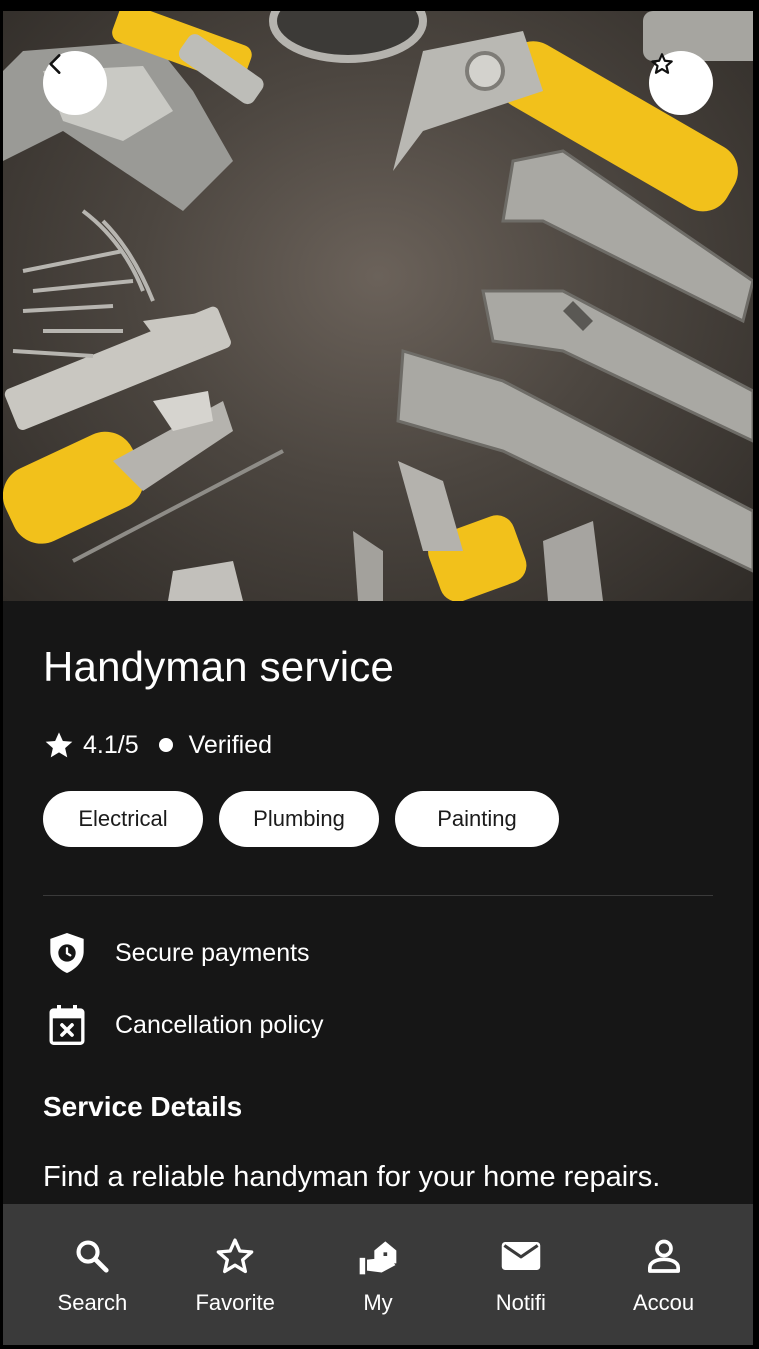 The image size is (759, 1349). I want to click on divider, so click(378, 895).